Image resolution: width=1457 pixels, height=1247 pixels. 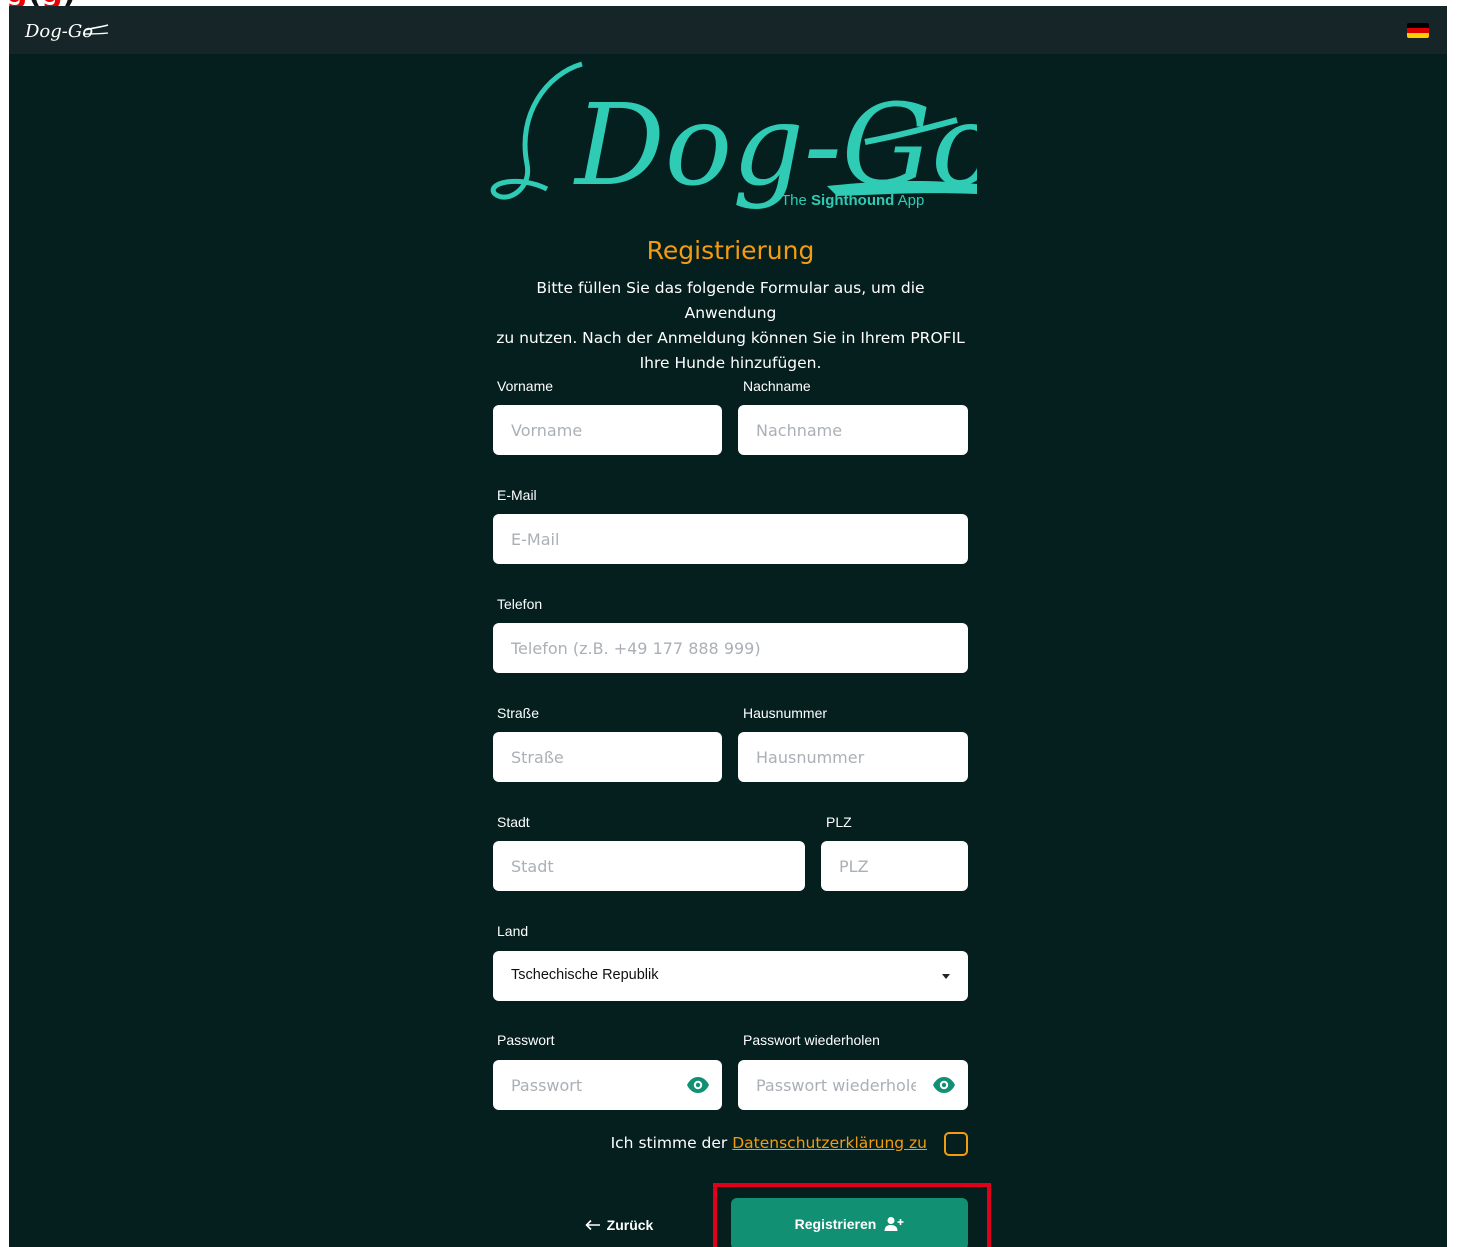 What do you see at coordinates (513, 931) in the screenshot?
I see `country-label: Land` at bounding box center [513, 931].